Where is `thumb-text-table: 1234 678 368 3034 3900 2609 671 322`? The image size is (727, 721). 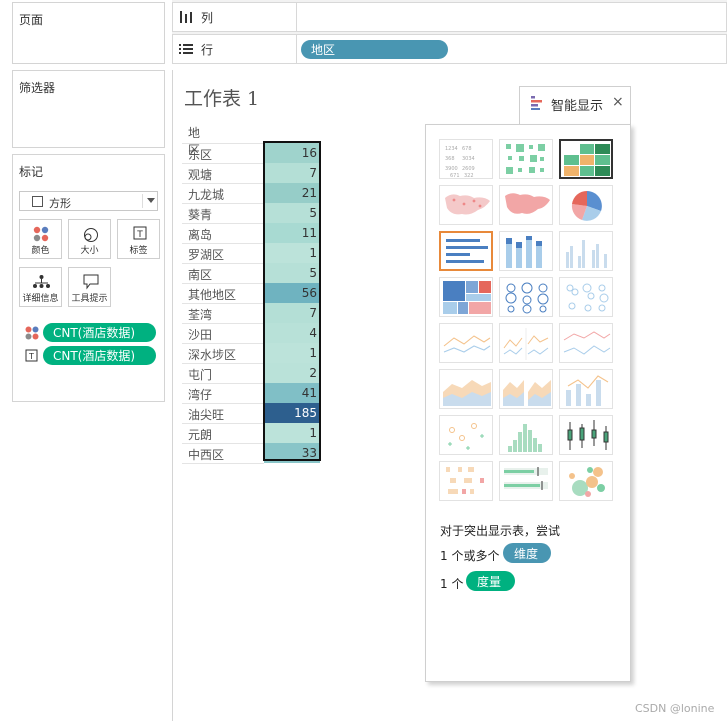 thumb-text-table: 1234 678 368 3034 3900 2609 671 322 is located at coordinates (466, 159).